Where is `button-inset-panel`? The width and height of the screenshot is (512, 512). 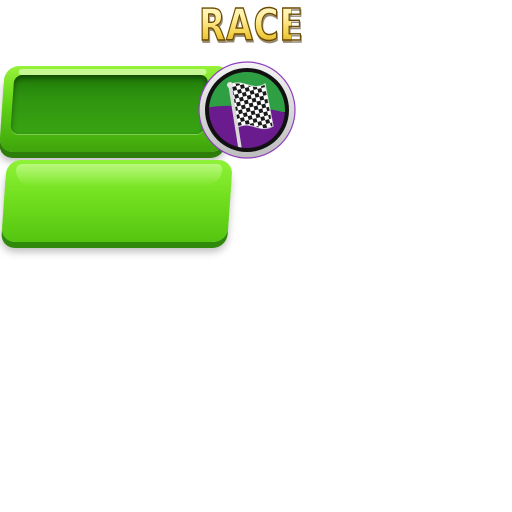
button-inset-panel is located at coordinates (109, 104).